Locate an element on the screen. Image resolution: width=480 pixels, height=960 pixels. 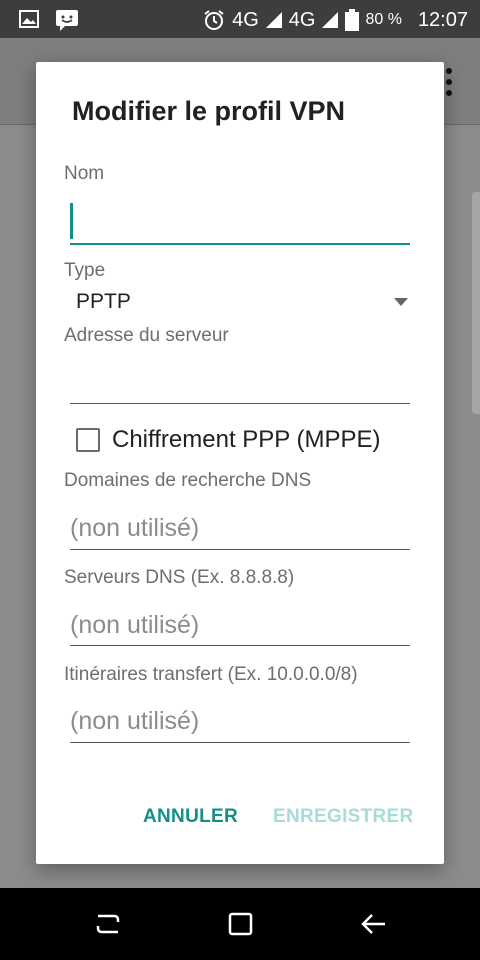
recent-apps-icon is located at coordinates (108, 924).